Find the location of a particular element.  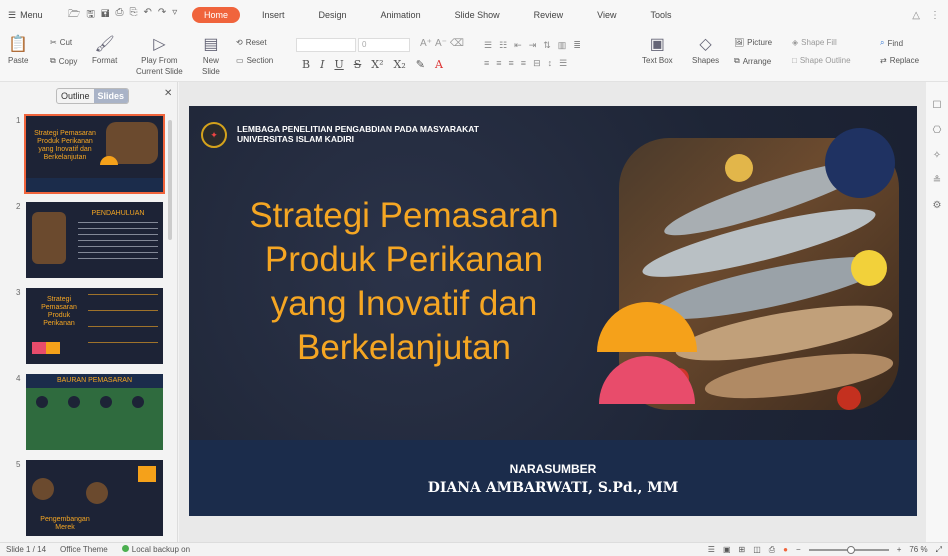

zoom-level: 76 % is located at coordinates (918, 549).